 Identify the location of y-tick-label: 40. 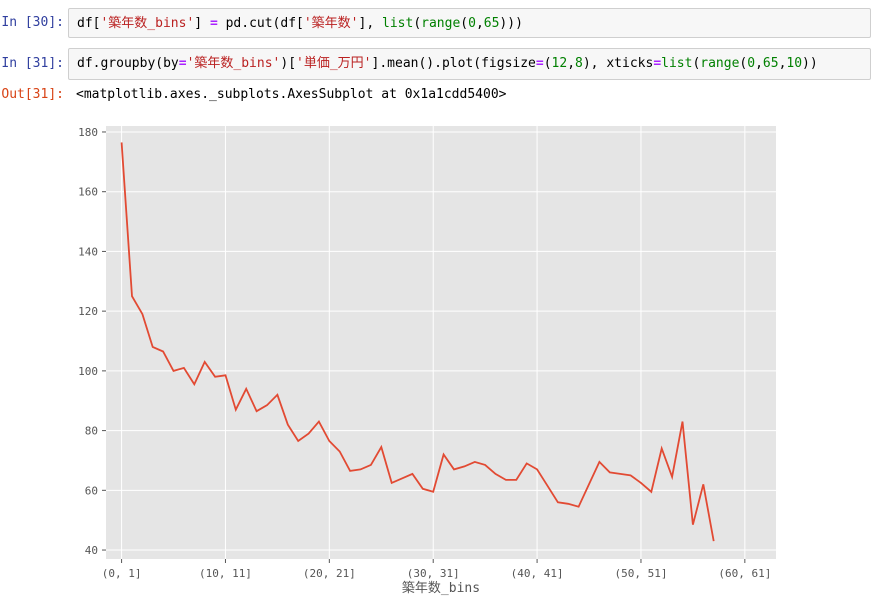
(91, 550).